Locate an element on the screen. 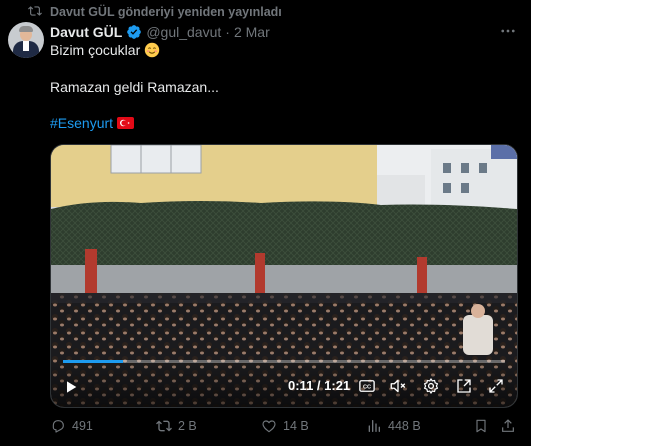 The height and width of the screenshot is (446, 650). svg-text: CC is located at coordinates (367, 388).